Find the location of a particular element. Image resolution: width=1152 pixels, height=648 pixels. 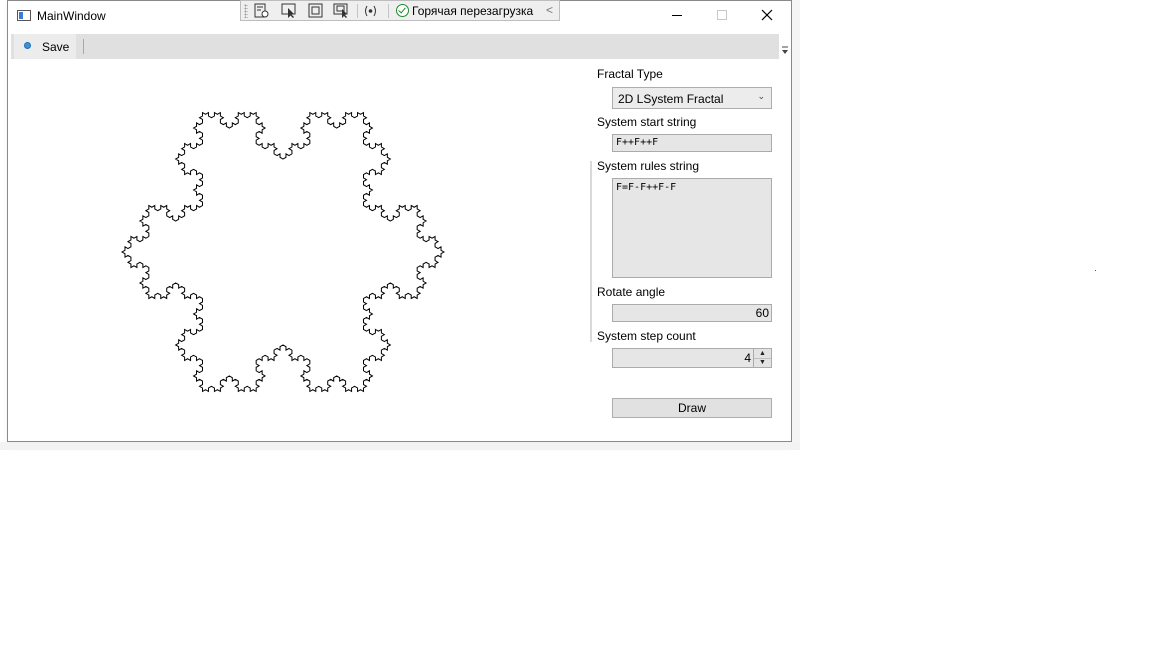

main-toolbar: Save is located at coordinates (395, 46).